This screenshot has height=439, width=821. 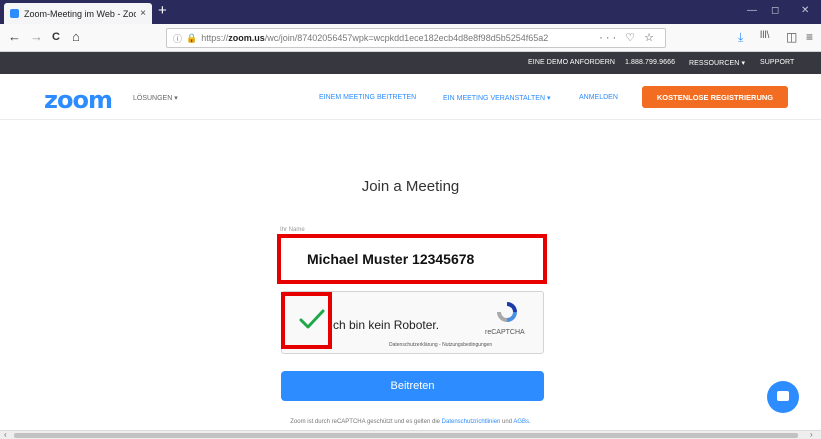 I want to click on support-link: SUPPORT, so click(x=777, y=62).